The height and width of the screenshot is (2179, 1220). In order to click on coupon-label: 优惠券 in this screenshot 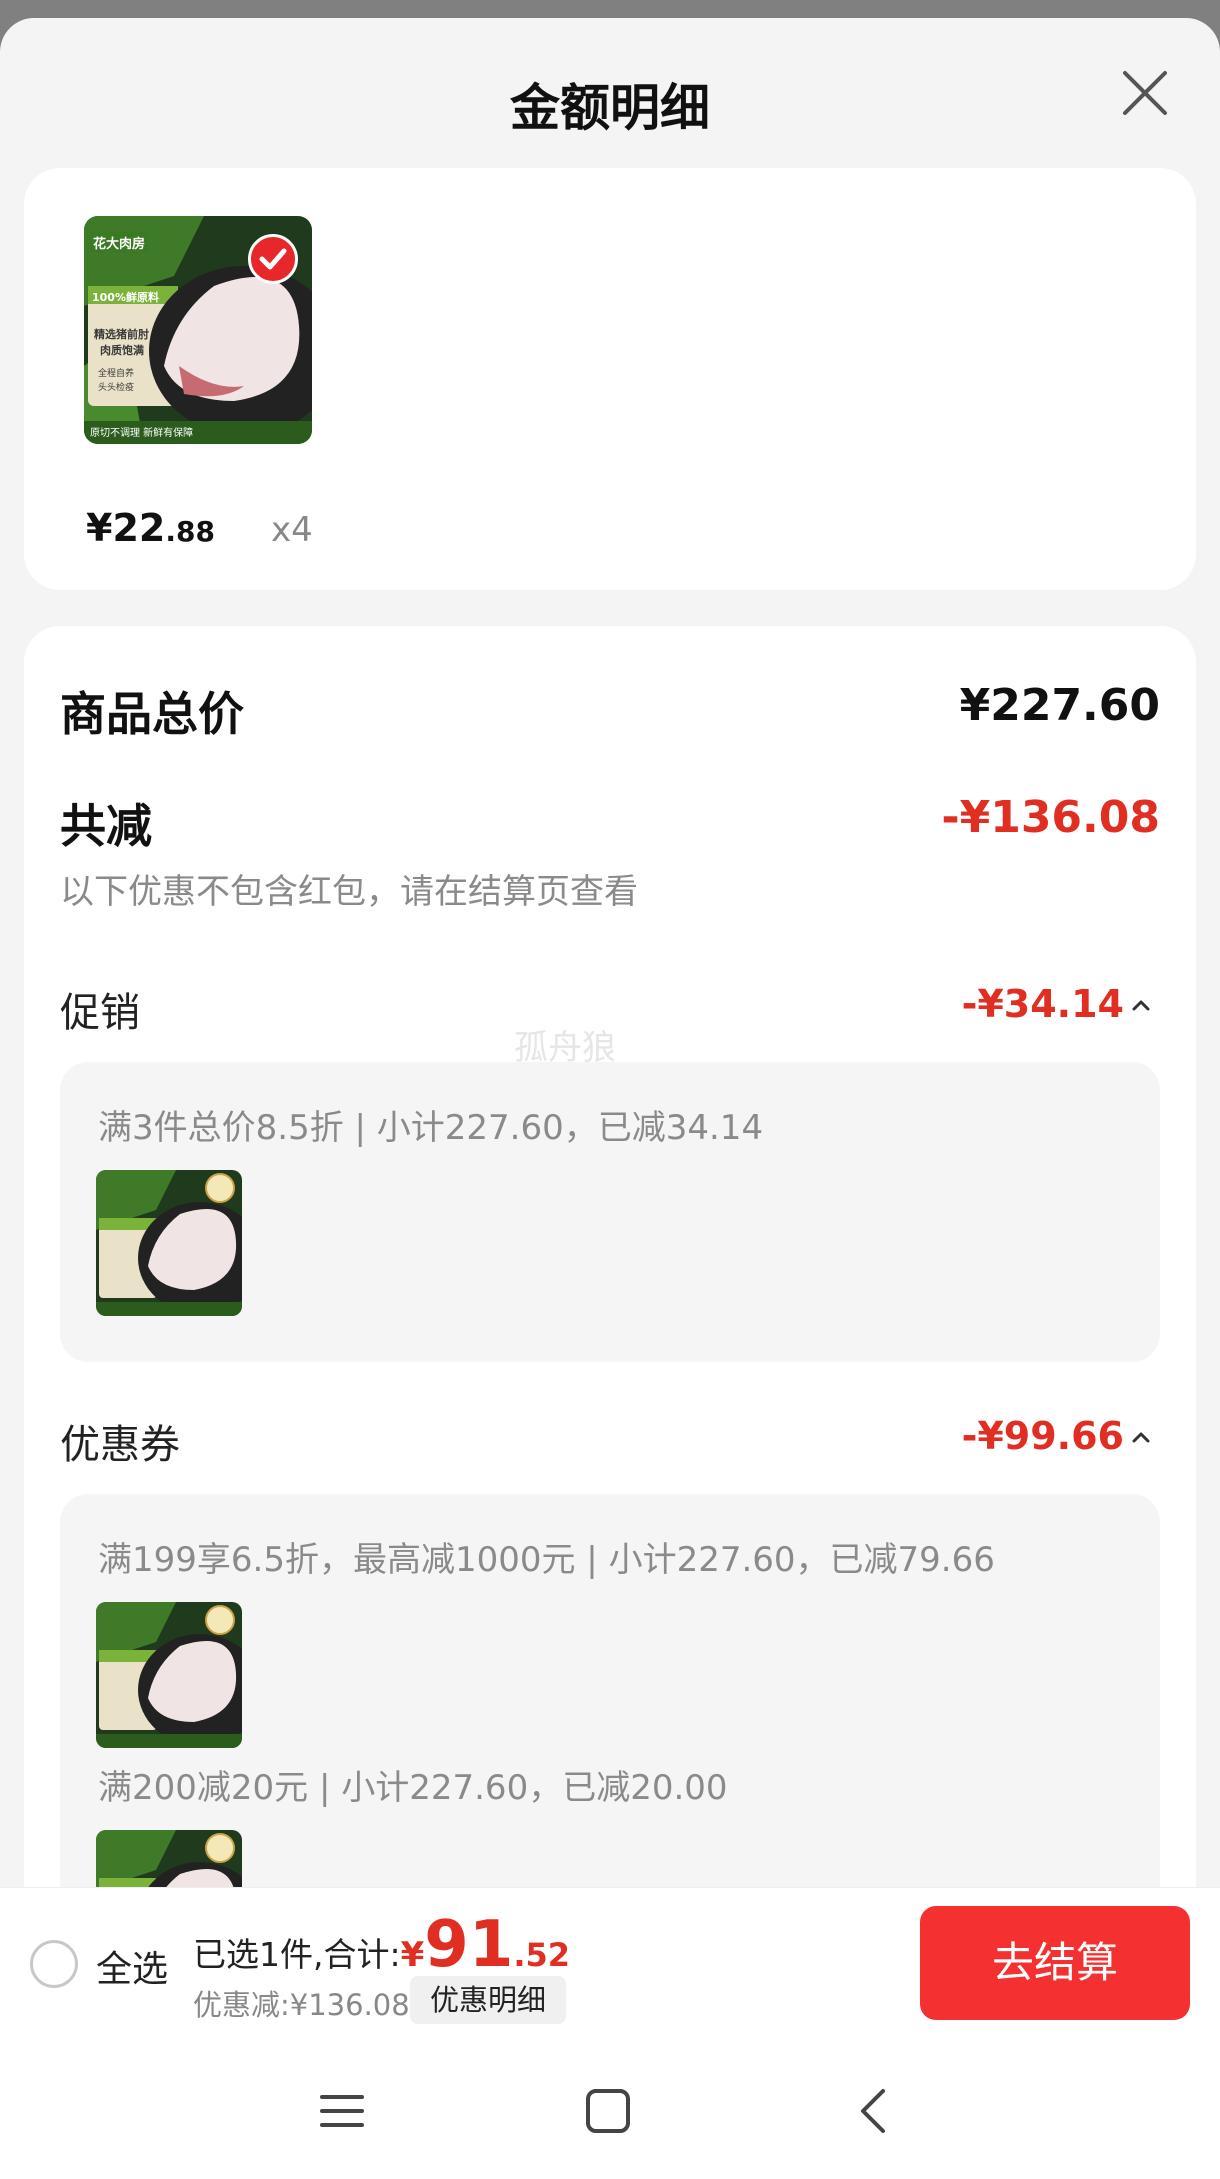, I will do `click(120, 1445)`.